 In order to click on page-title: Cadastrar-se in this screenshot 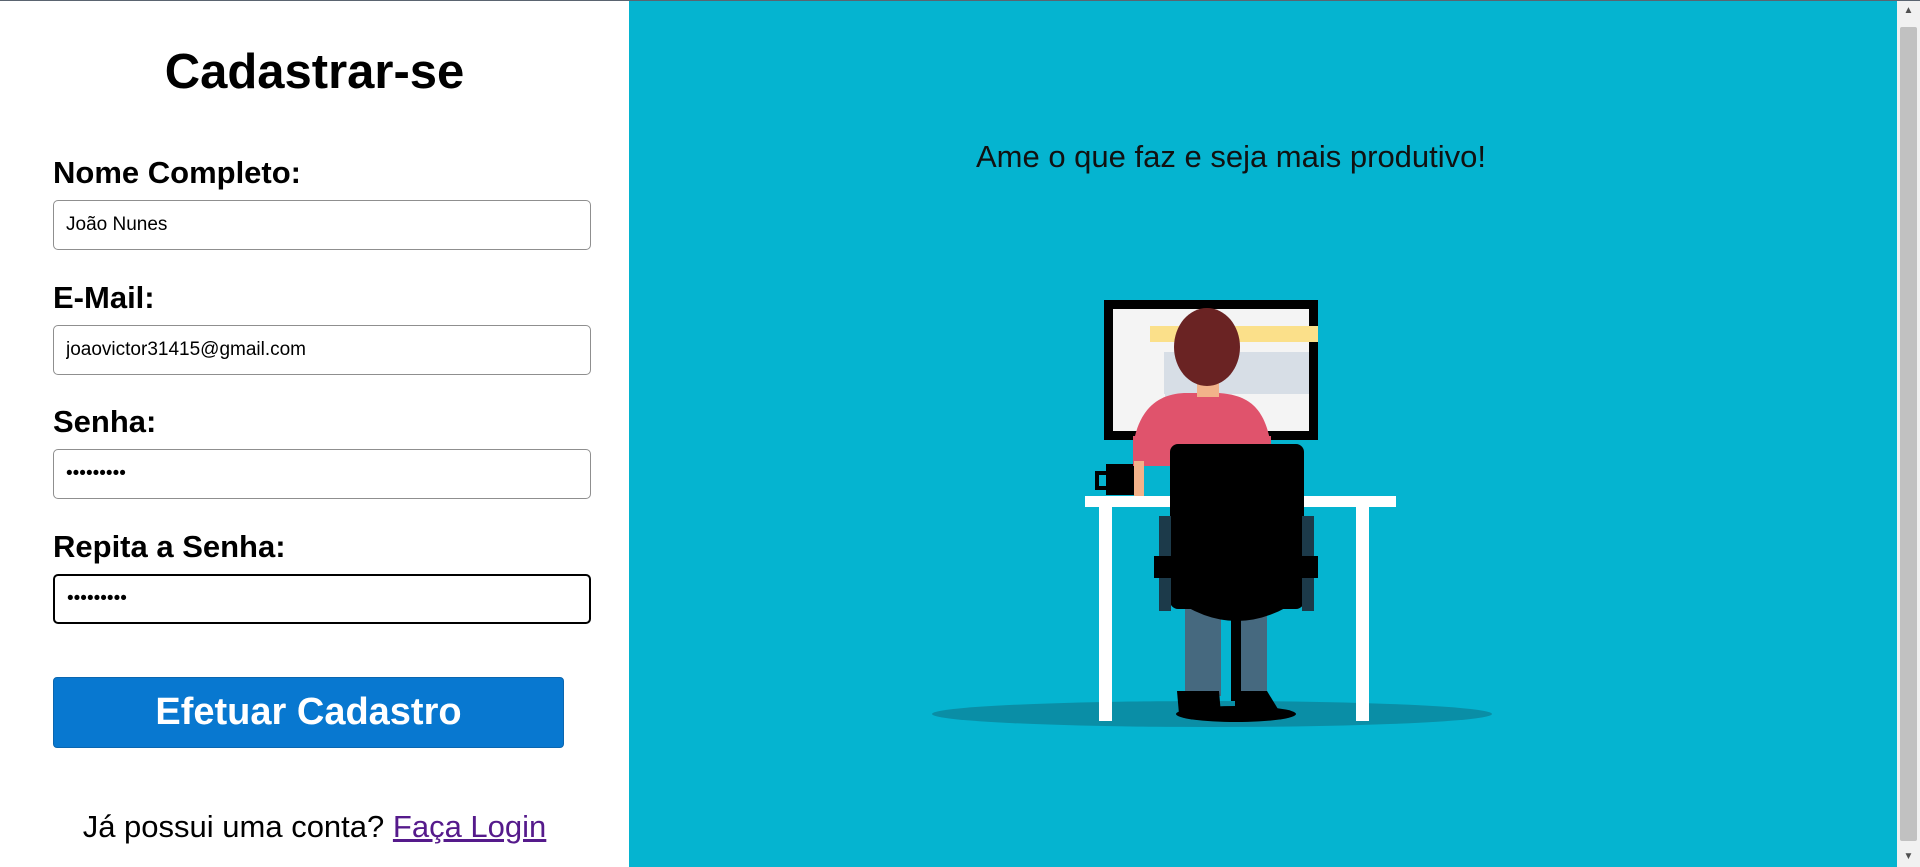, I will do `click(314, 72)`.